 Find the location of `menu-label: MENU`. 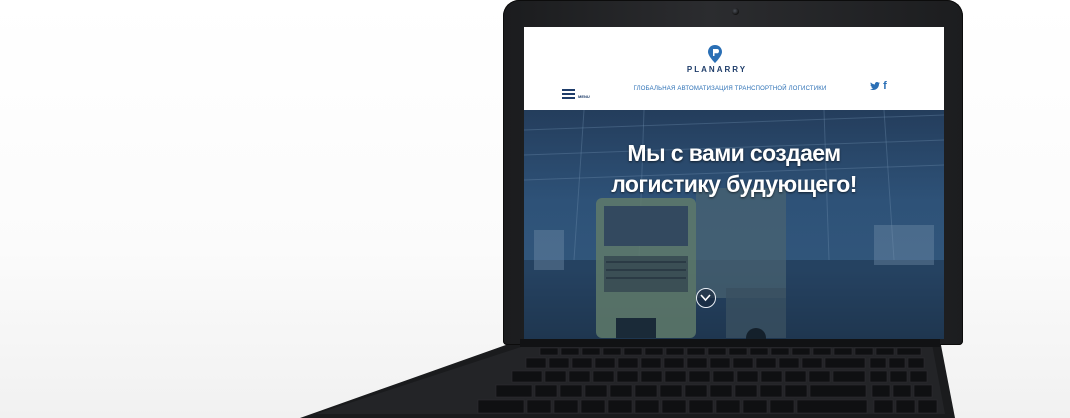

menu-label: MENU is located at coordinates (584, 96).